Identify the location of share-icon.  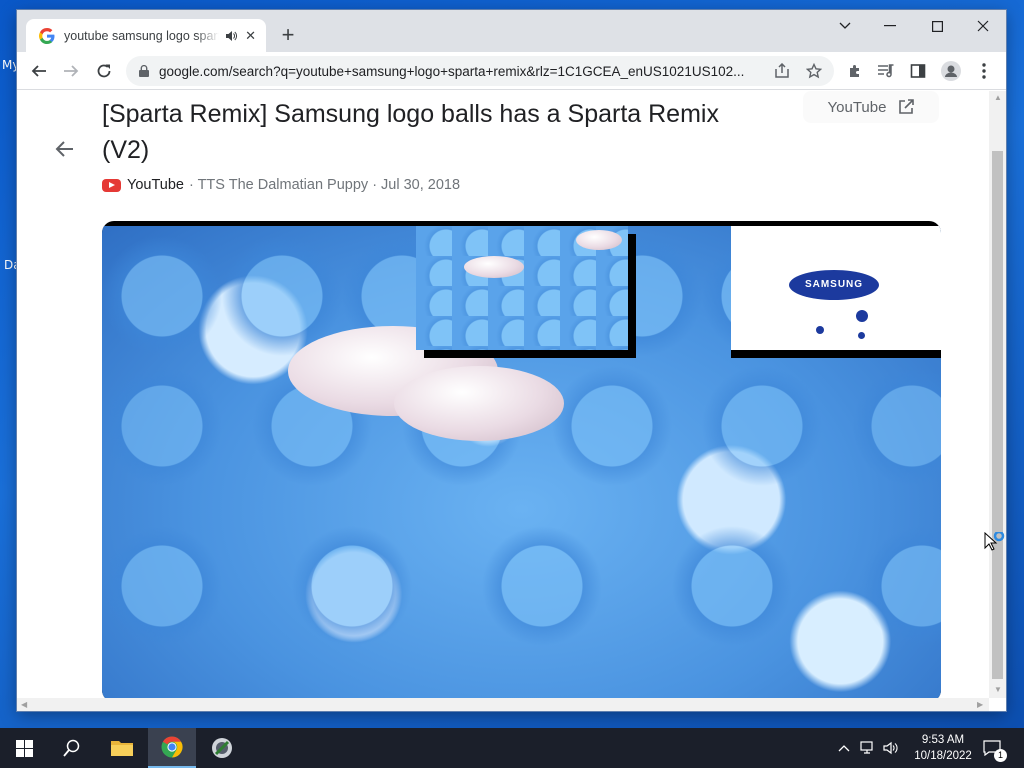
(782, 71).